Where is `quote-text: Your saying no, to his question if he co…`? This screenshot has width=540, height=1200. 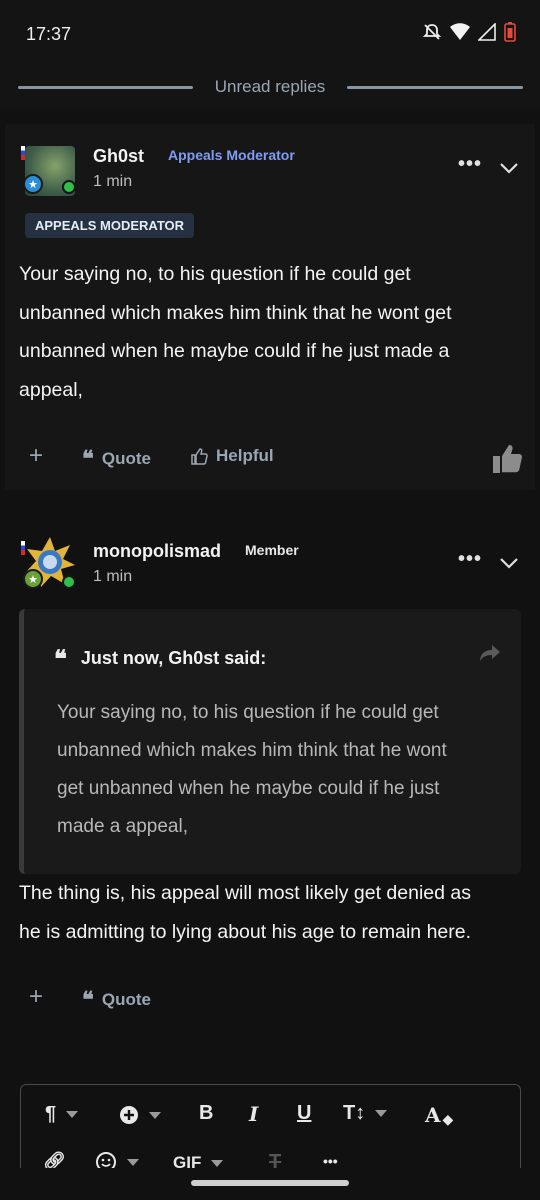
quote-text: Your saying no, to his question if he co… is located at coordinates (284, 770).